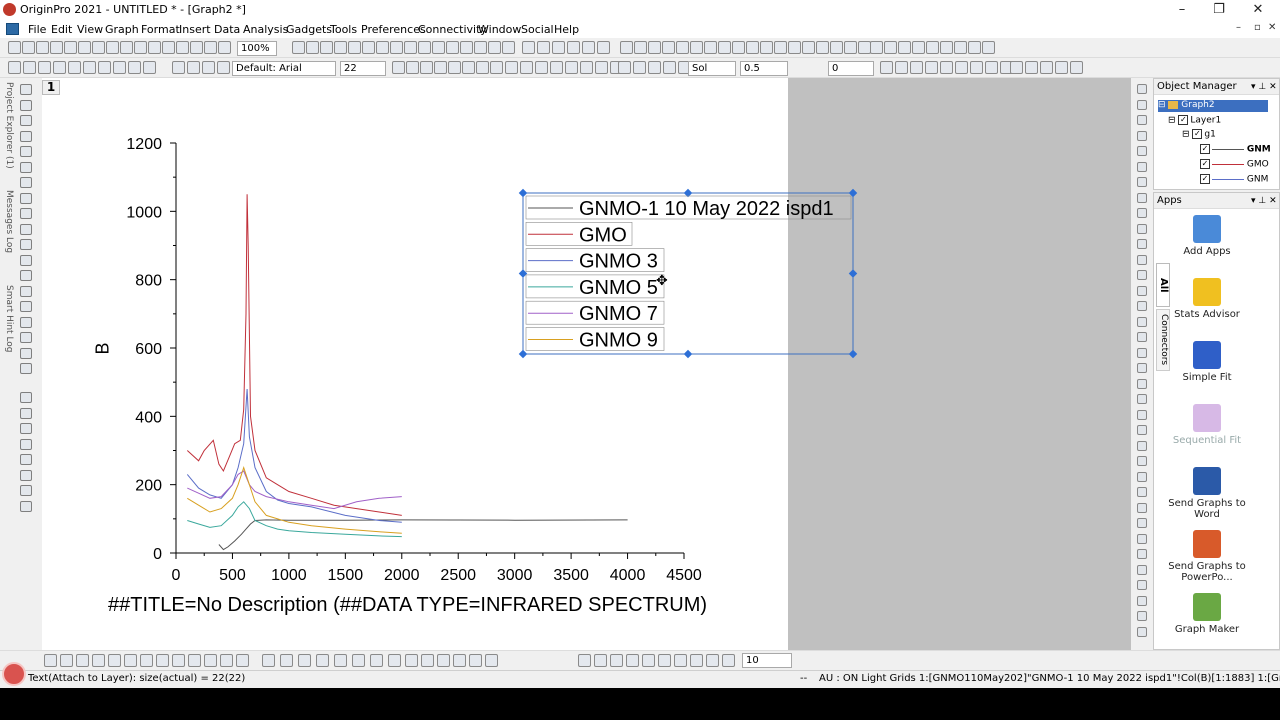  I want to click on legend-label-5: GNMO 9, so click(618, 341).